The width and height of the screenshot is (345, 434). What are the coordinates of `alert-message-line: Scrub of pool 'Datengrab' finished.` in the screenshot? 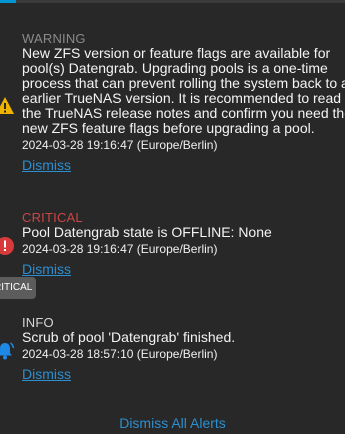 It's located at (129, 337).